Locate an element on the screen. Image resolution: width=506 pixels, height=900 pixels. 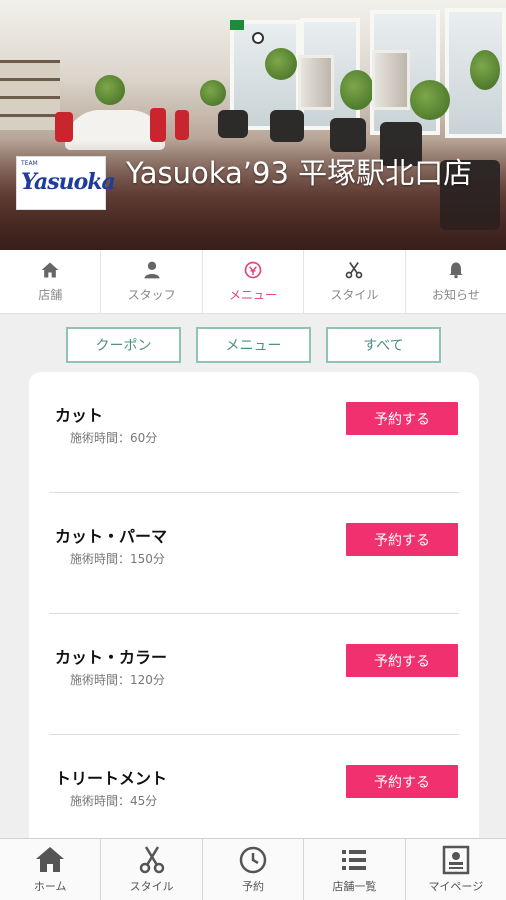
nav-mypage: マイページ is located at coordinates (456, 869).